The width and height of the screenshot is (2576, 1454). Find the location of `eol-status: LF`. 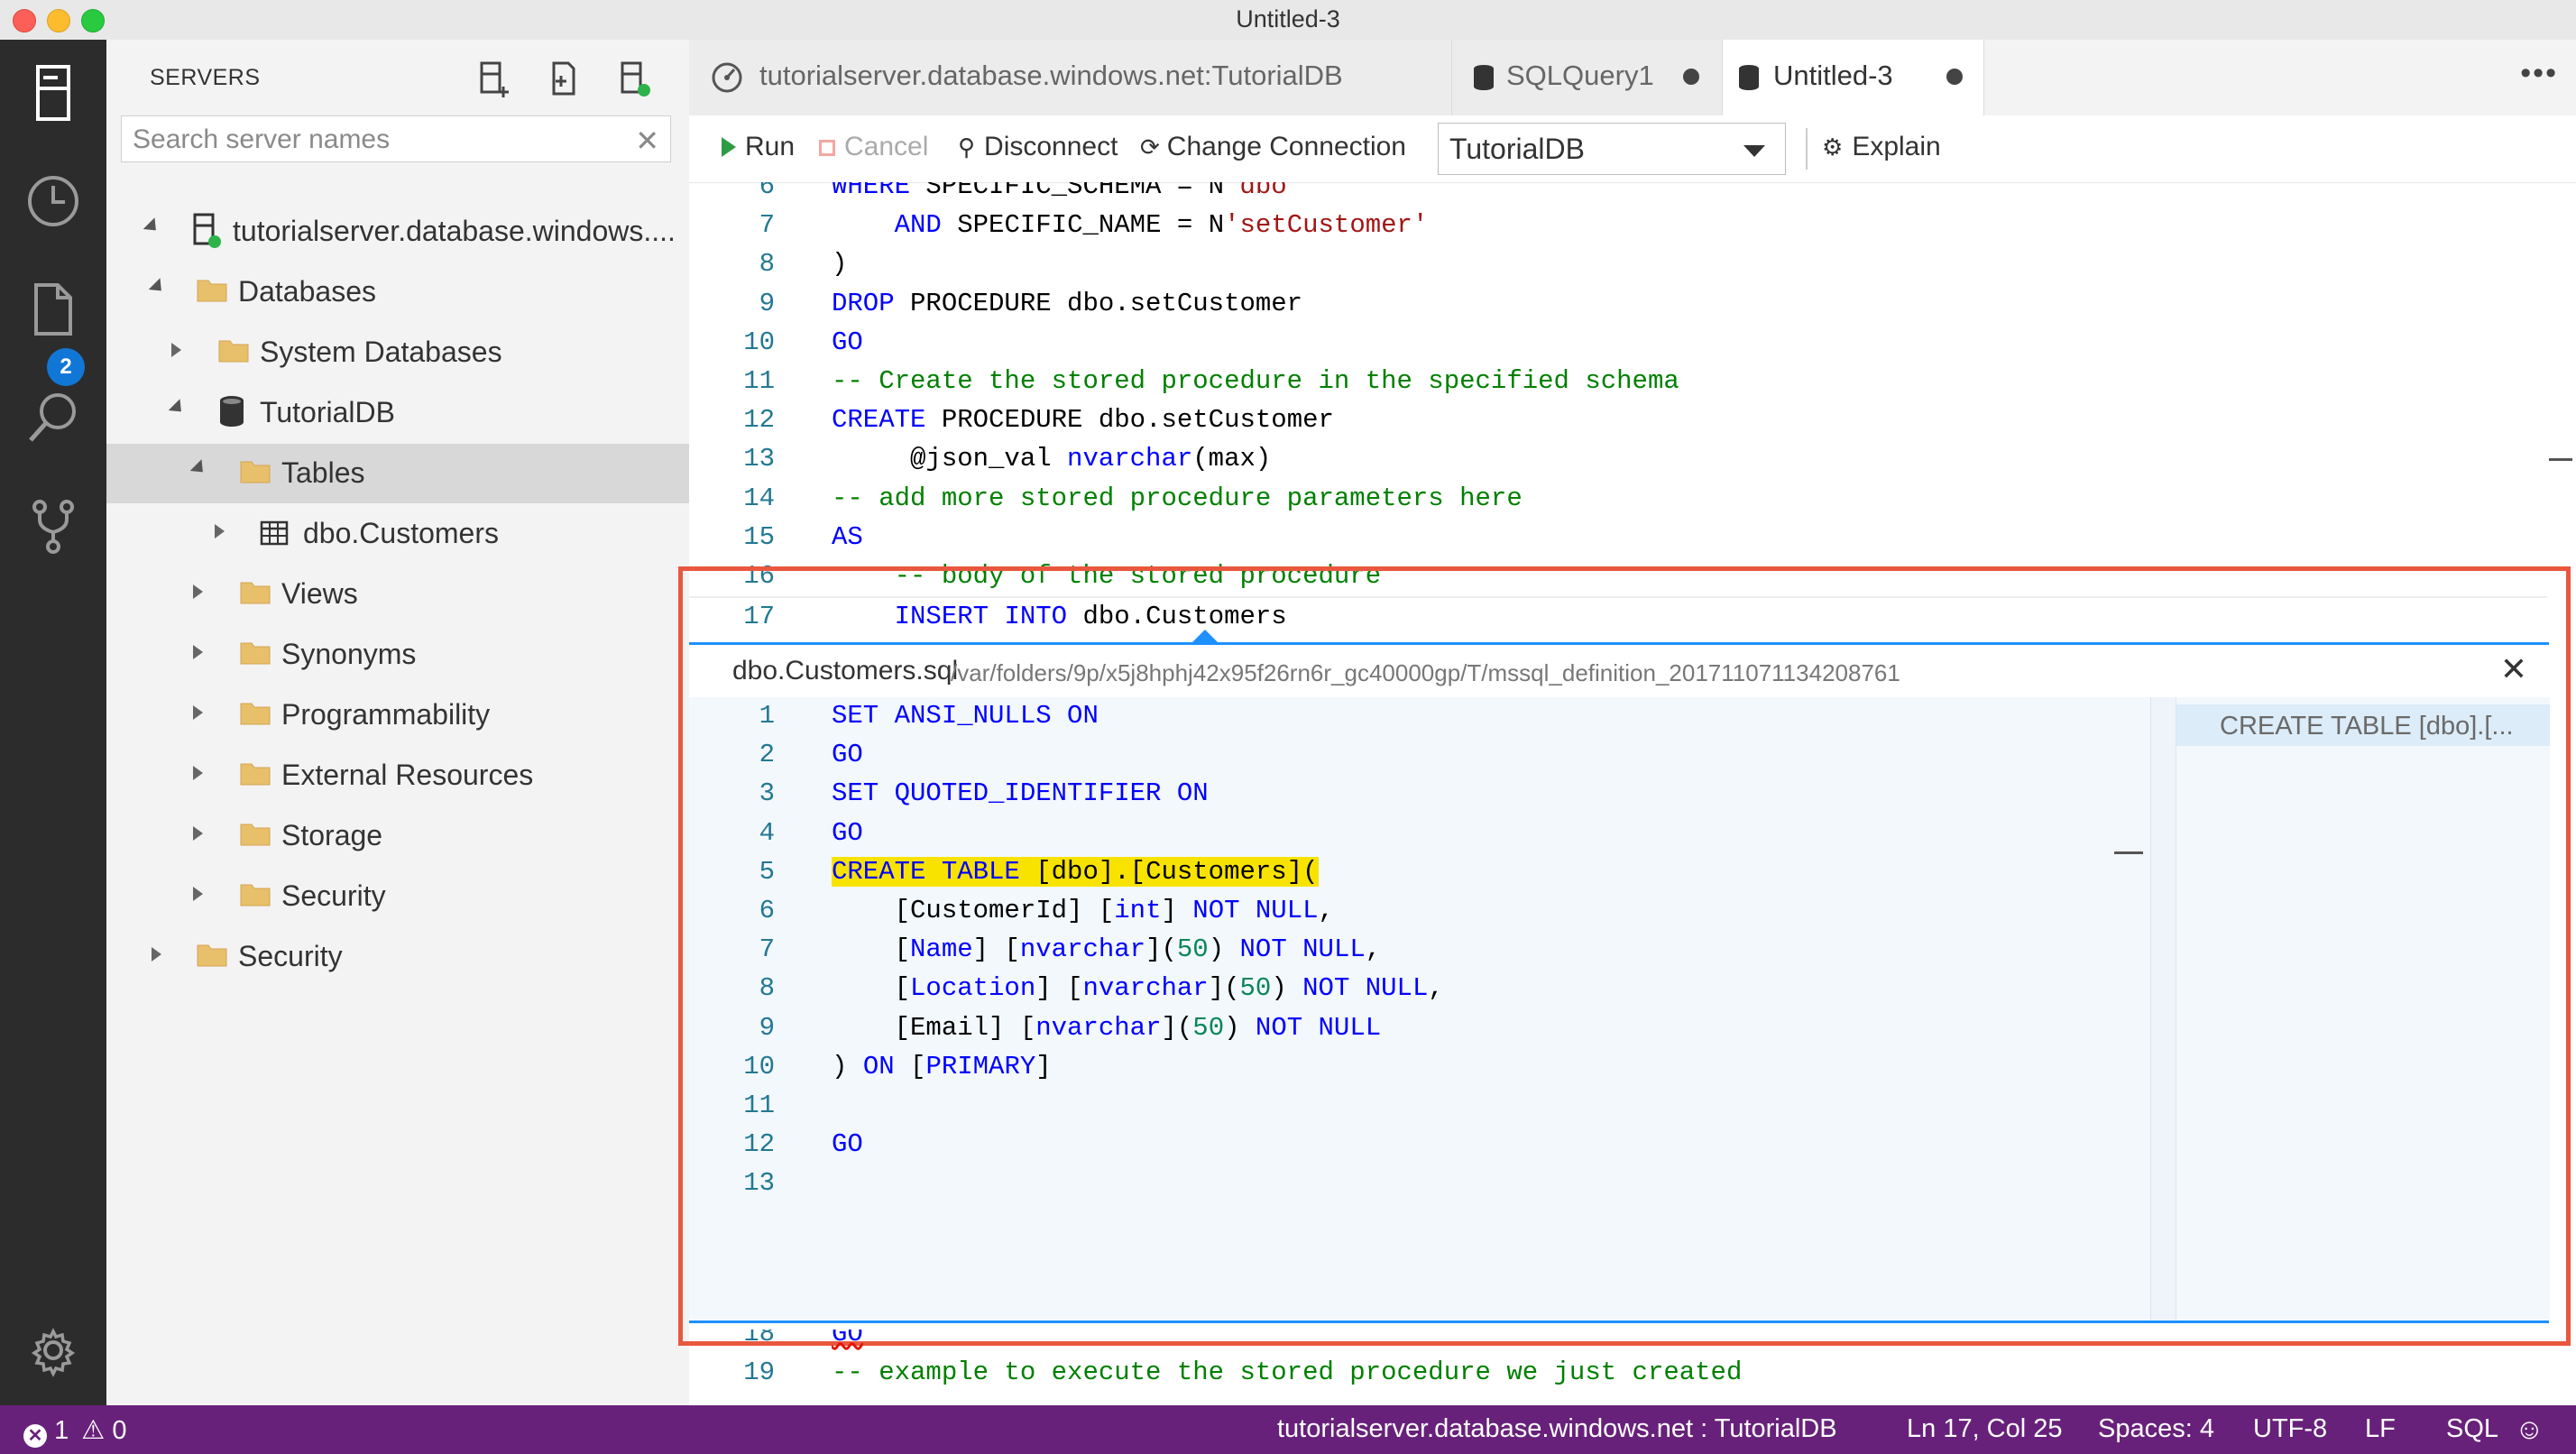

eol-status: LF is located at coordinates (2380, 1429).